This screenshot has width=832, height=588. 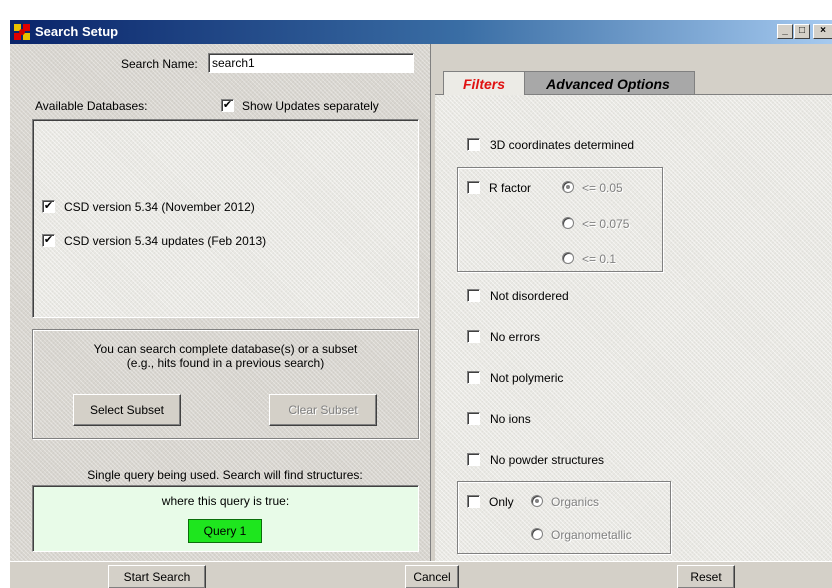 I want to click on maximize-button: □, so click(x=802, y=31).